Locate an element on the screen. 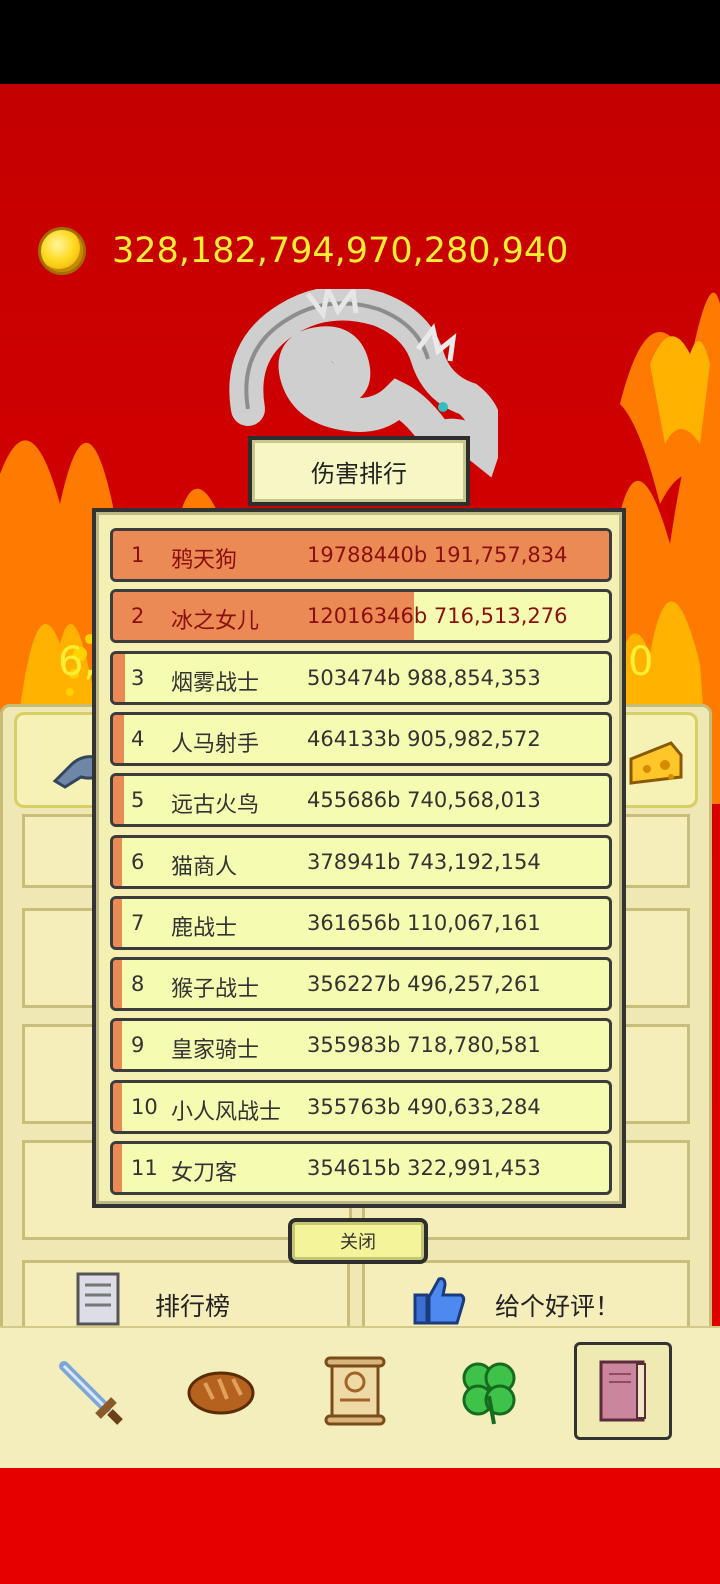 The image size is (720, 1584). document-icon is located at coordinates (98, 1299).